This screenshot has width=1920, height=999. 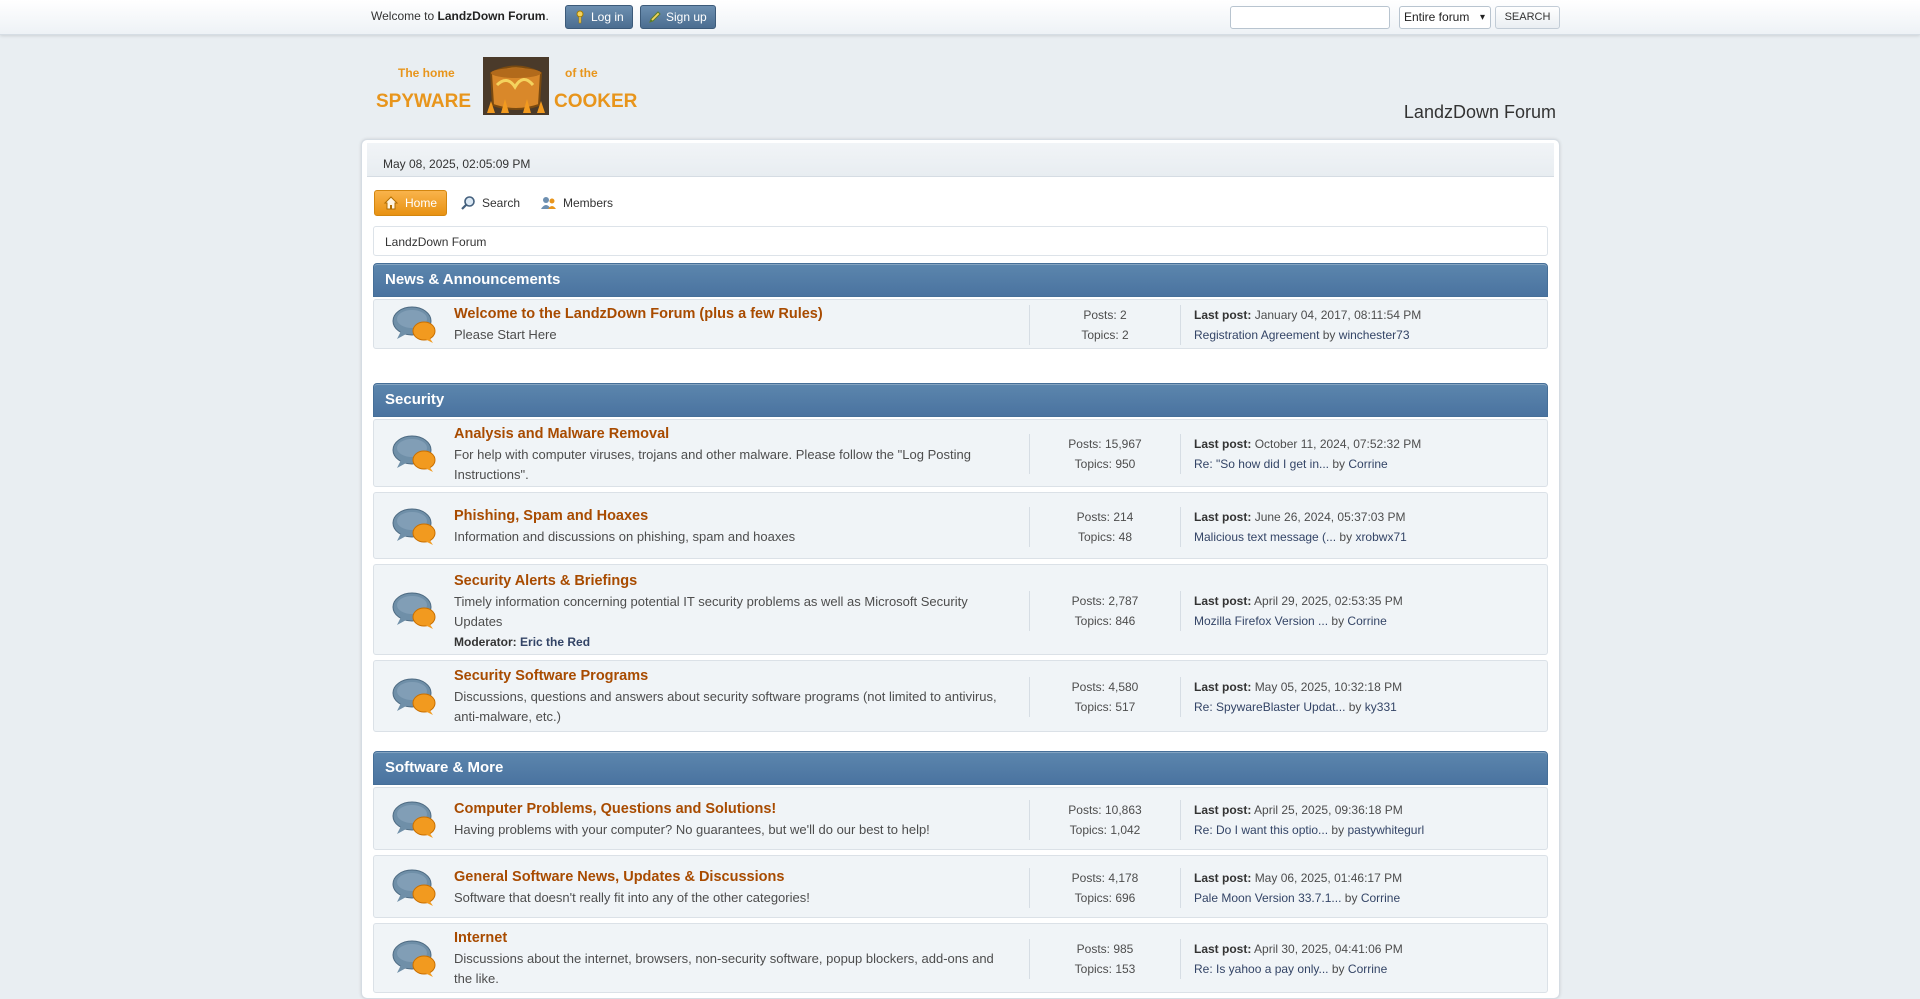 What do you see at coordinates (1380, 537) in the screenshot?
I see `last-post-user-link: xrobwx71` at bounding box center [1380, 537].